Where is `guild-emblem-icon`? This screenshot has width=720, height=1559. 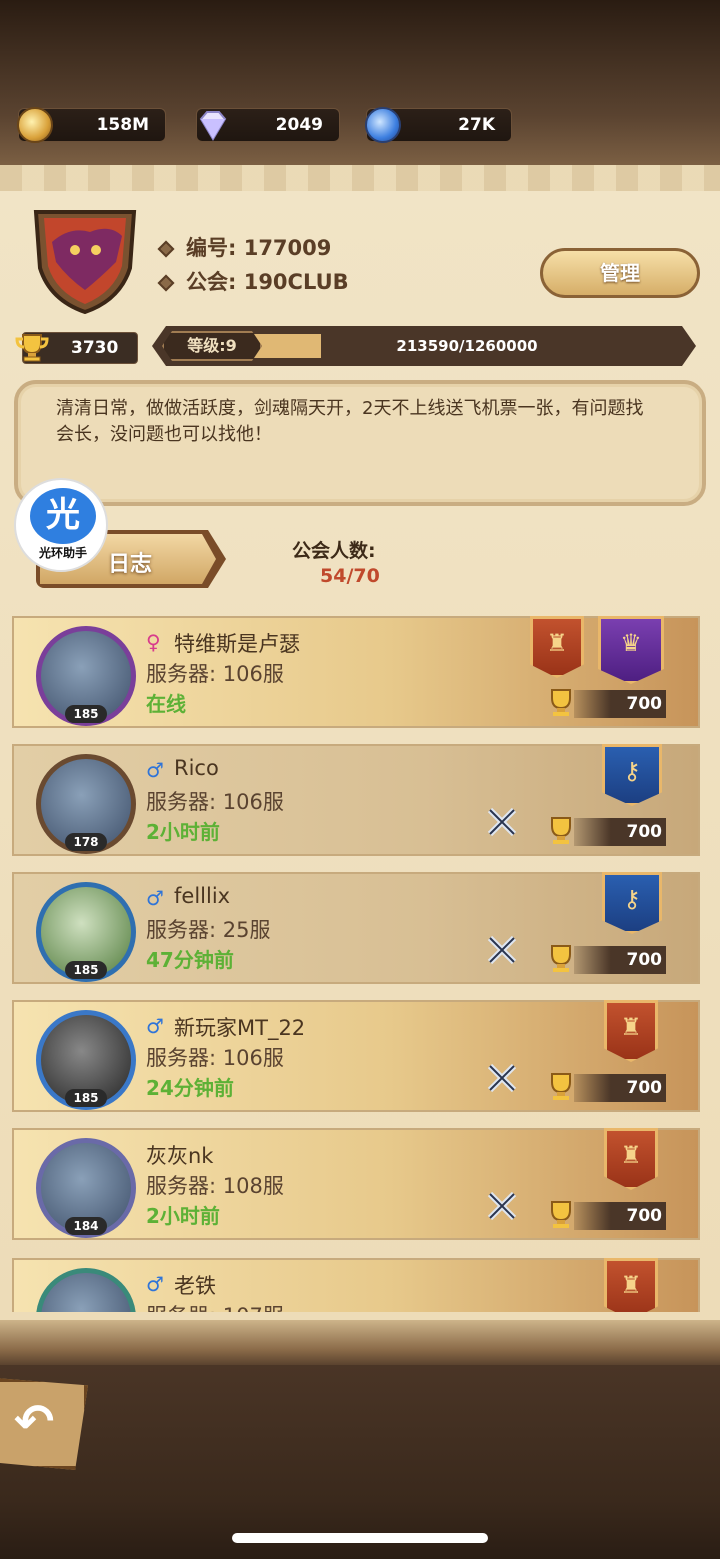
guild-emblem-icon is located at coordinates (85, 262).